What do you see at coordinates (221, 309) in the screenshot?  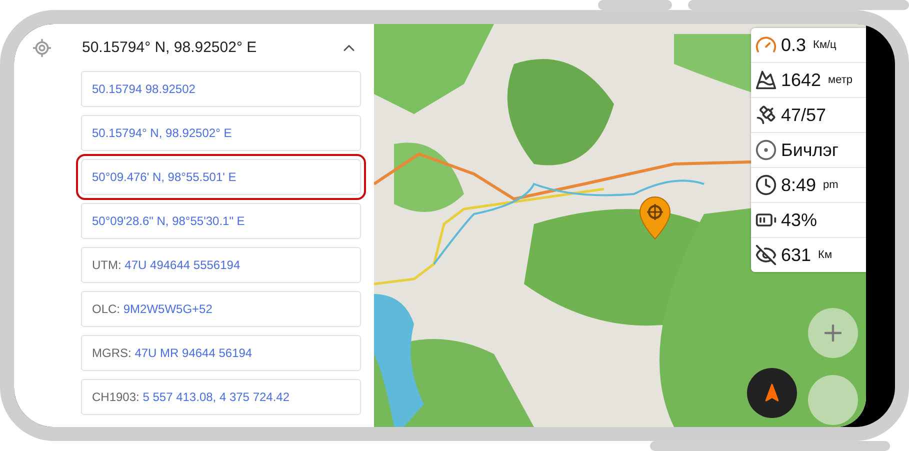 I see `coordinate-format-item: OLC: 9M2W5W5G+52` at bounding box center [221, 309].